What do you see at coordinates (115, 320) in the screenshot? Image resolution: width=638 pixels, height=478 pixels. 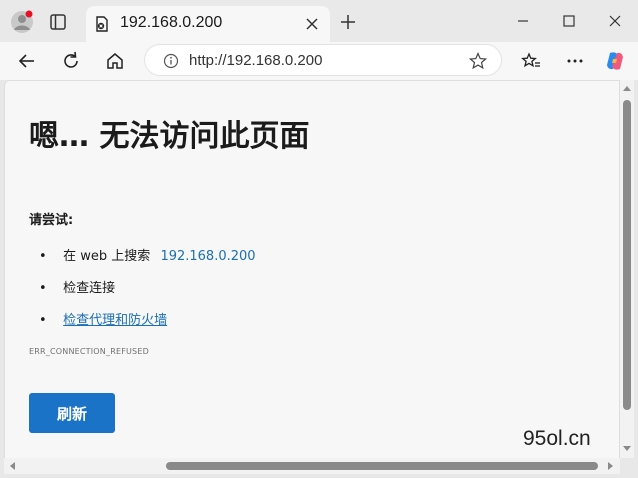 I see `proxy-firewall-link: 检查代理和防火墙` at bounding box center [115, 320].